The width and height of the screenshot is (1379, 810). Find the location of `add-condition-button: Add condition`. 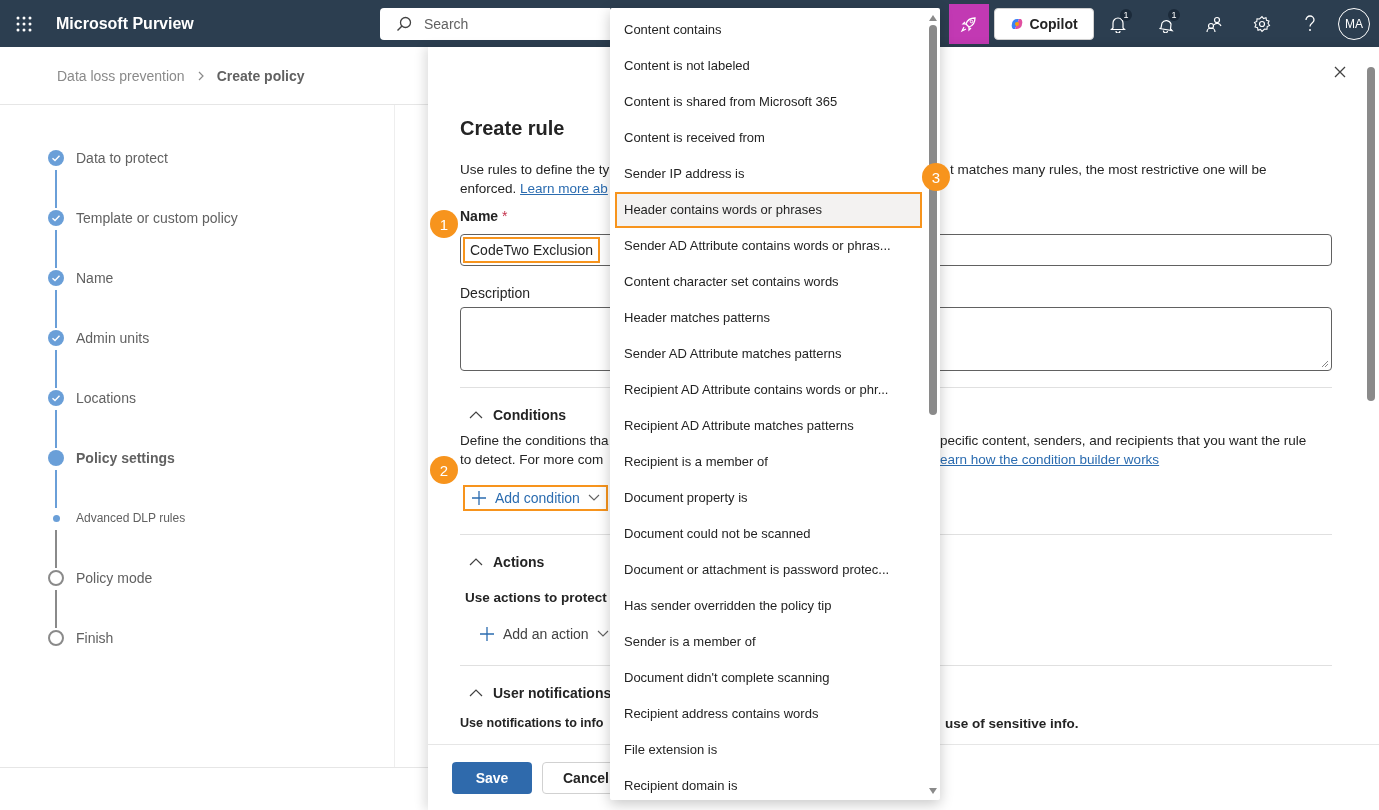

add-condition-button: Add condition is located at coordinates (535, 498).